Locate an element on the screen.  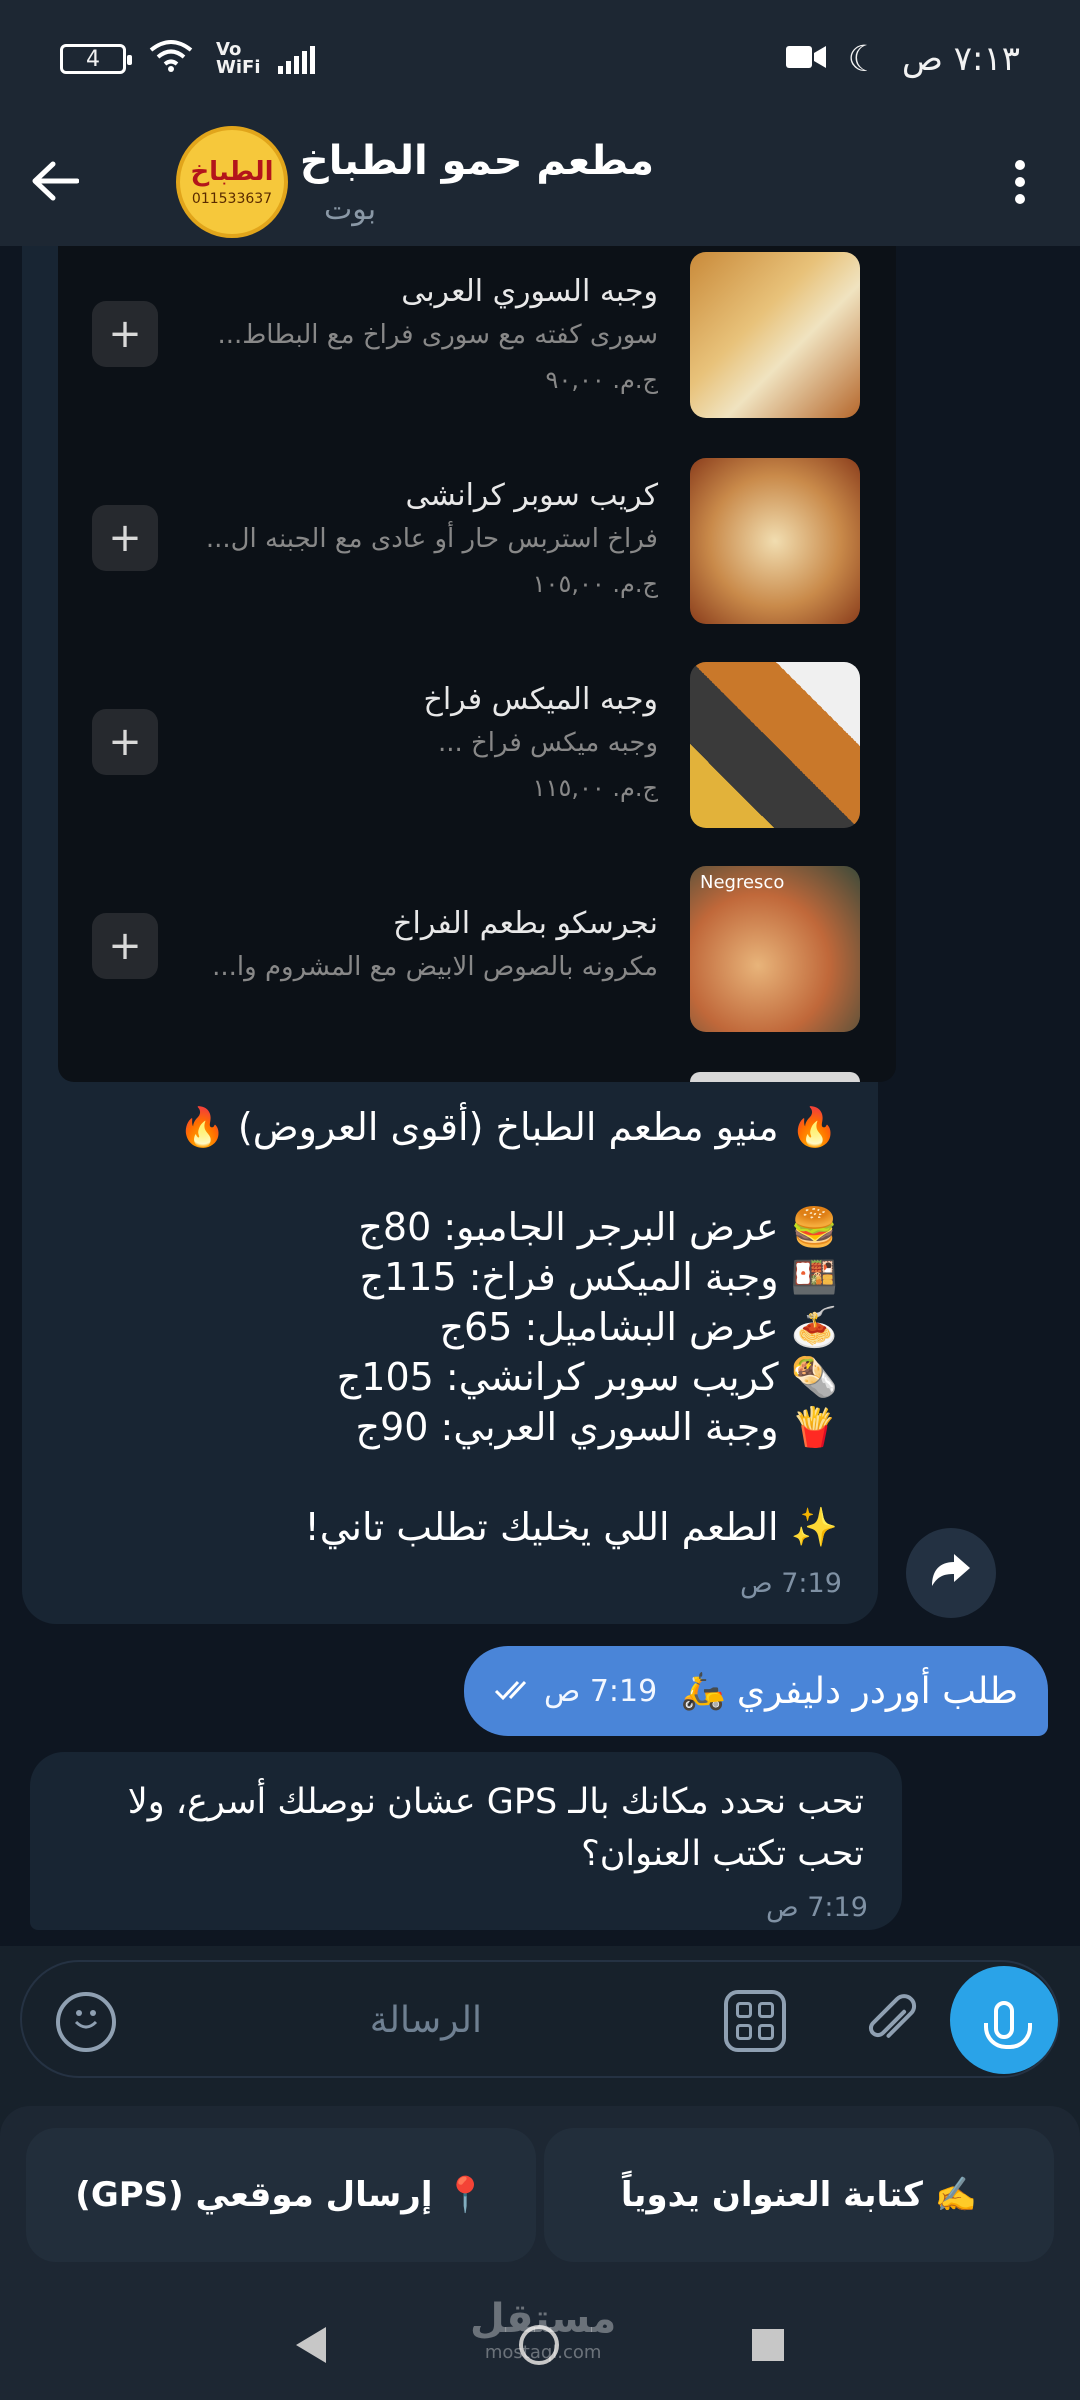
video-icon is located at coordinates (805, 59).